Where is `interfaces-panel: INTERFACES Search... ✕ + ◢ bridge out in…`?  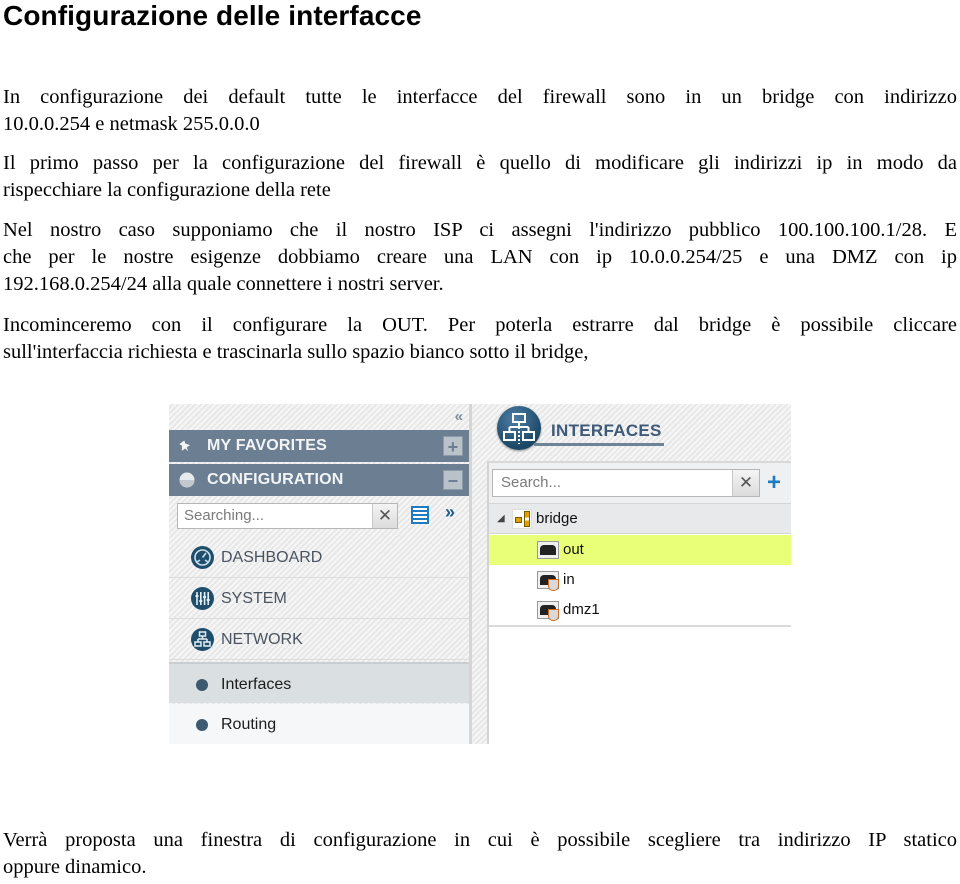
interfaces-panel: INTERFACES Search... ✕ + ◢ bridge out in… is located at coordinates (631, 574).